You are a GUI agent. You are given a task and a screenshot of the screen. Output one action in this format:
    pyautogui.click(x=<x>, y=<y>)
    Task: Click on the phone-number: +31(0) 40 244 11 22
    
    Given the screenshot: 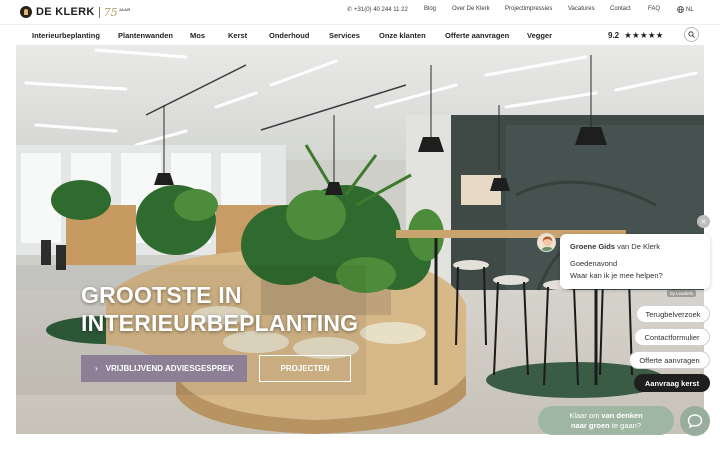 What is the action you would take?
    pyautogui.click(x=381, y=9)
    